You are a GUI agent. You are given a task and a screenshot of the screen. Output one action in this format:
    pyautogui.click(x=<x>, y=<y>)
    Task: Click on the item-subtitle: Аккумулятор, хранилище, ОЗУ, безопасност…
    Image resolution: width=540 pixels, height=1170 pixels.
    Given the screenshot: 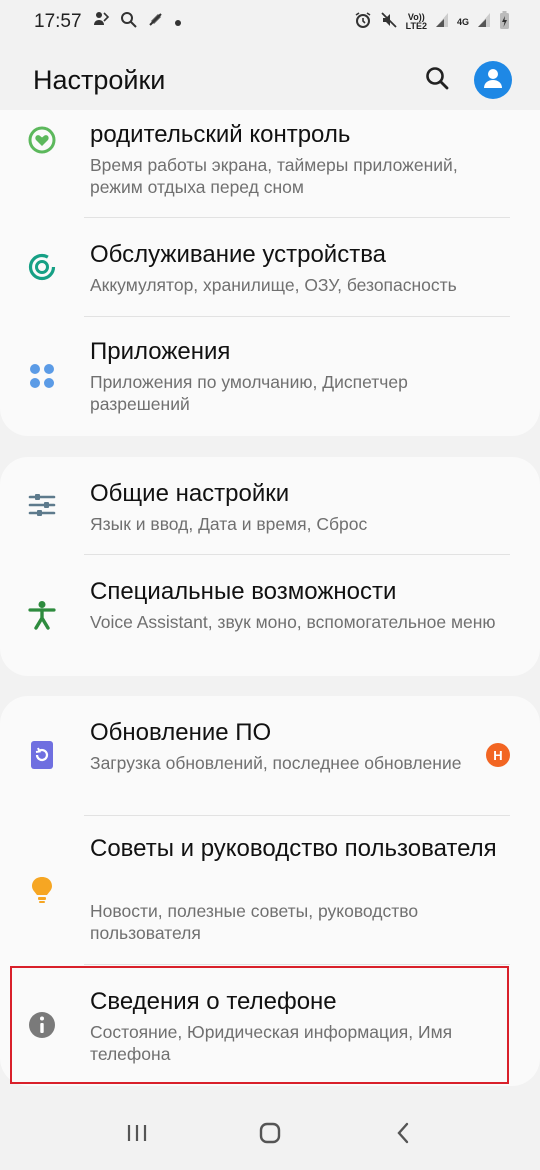 What is the action you would take?
    pyautogui.click(x=273, y=285)
    